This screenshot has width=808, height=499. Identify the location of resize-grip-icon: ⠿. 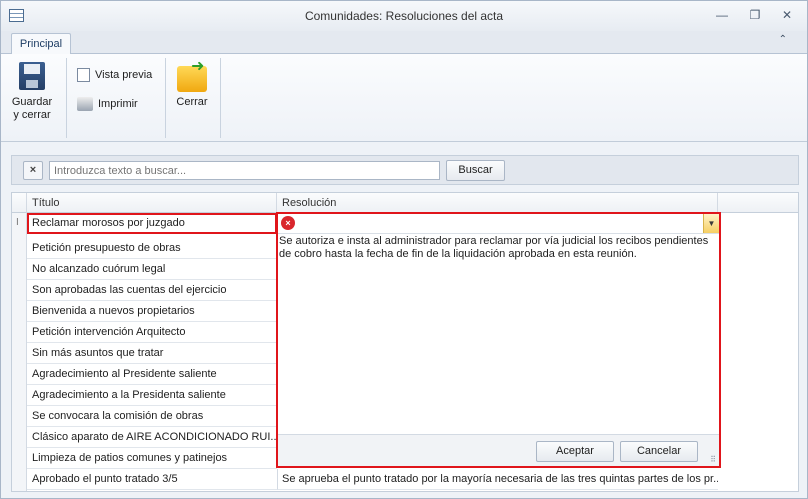
(713, 459).